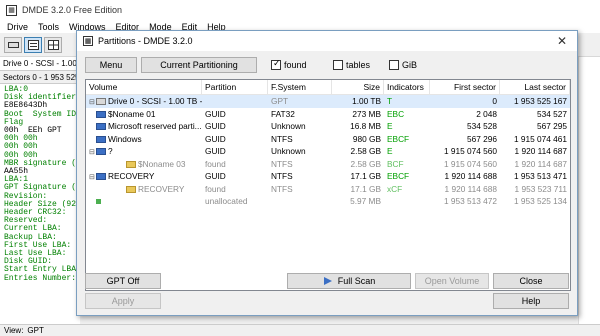 The image size is (600, 336). Describe the element at coordinates (365, 201) in the screenshot. I see `size-cell: 5.97 MB` at that location.